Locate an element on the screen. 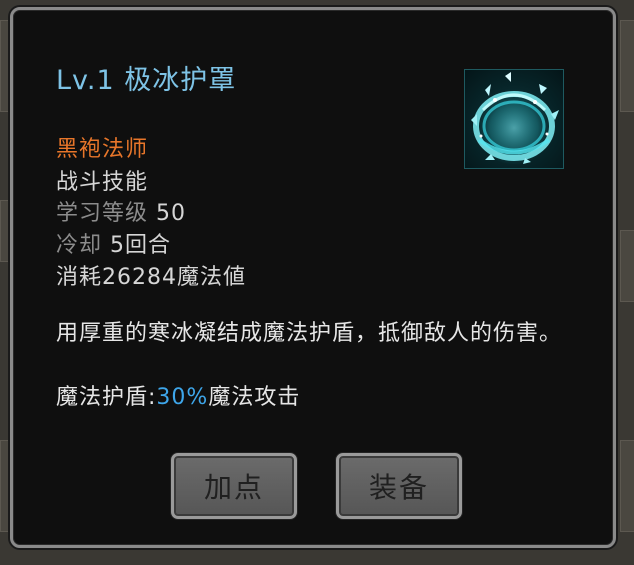 This screenshot has height=565, width=634. learn-level-label: 学习等级 is located at coordinates (102, 213).